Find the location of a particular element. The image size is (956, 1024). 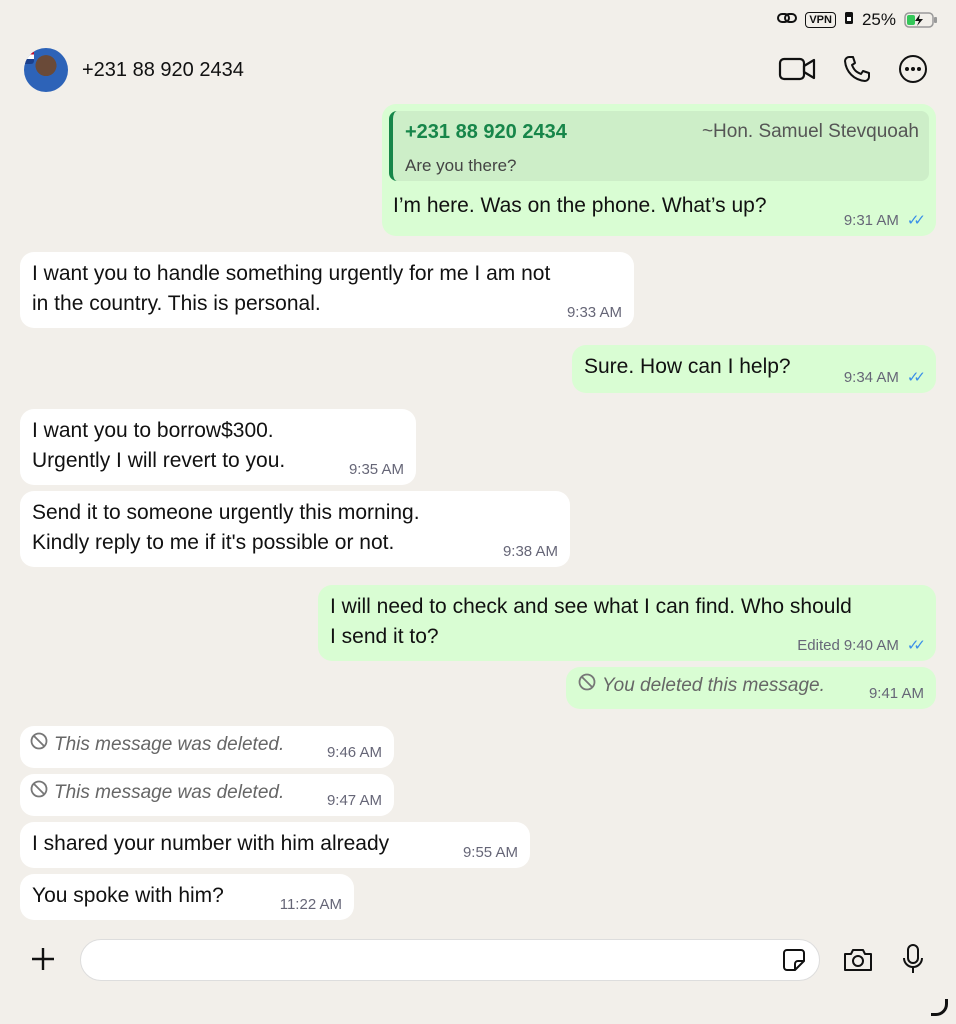

composer-bar is located at coordinates (478, 962).